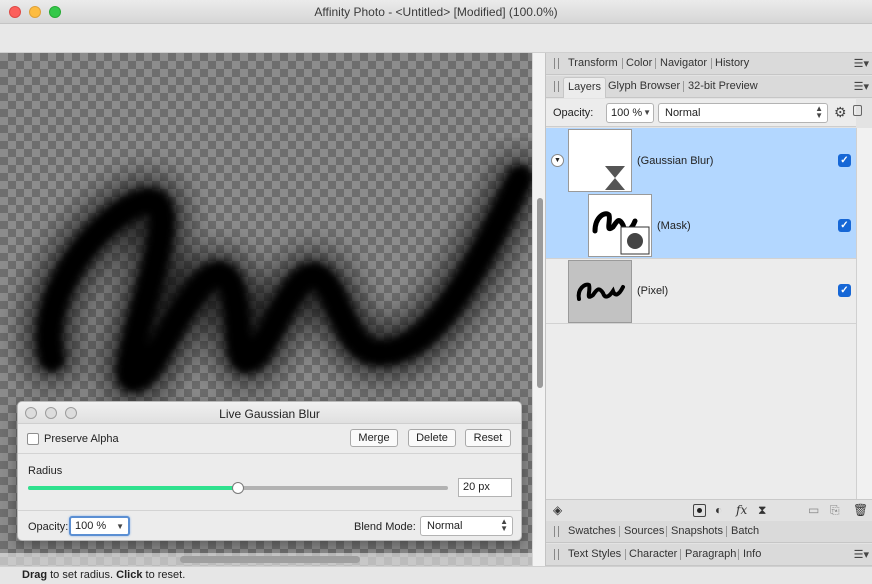 The height and width of the screenshot is (584, 872). I want to click on layers-scrollbar, so click(864, 314).